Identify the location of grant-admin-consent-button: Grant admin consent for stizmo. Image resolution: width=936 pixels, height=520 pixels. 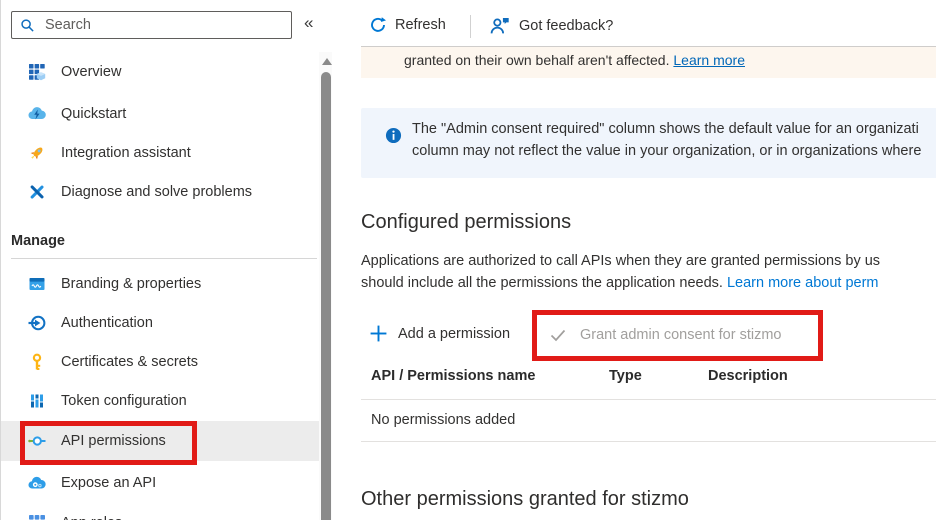
(665, 335).